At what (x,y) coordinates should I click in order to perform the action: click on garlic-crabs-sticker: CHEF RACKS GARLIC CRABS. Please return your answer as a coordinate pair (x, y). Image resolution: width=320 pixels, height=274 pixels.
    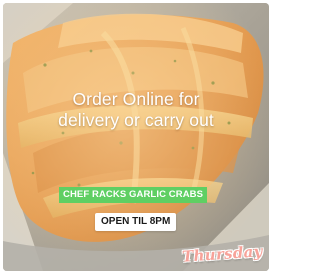
    Looking at the image, I should click on (133, 195).